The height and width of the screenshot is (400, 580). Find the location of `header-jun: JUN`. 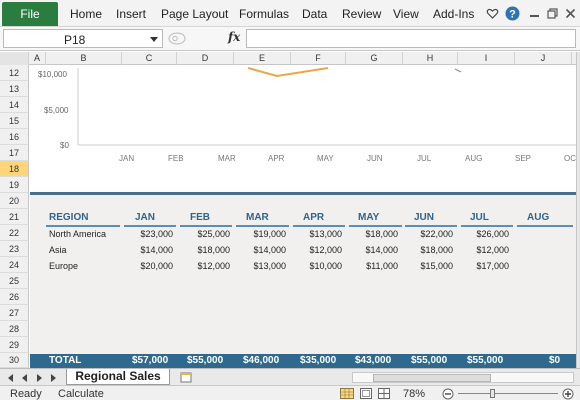

header-jun: JUN is located at coordinates (424, 217).